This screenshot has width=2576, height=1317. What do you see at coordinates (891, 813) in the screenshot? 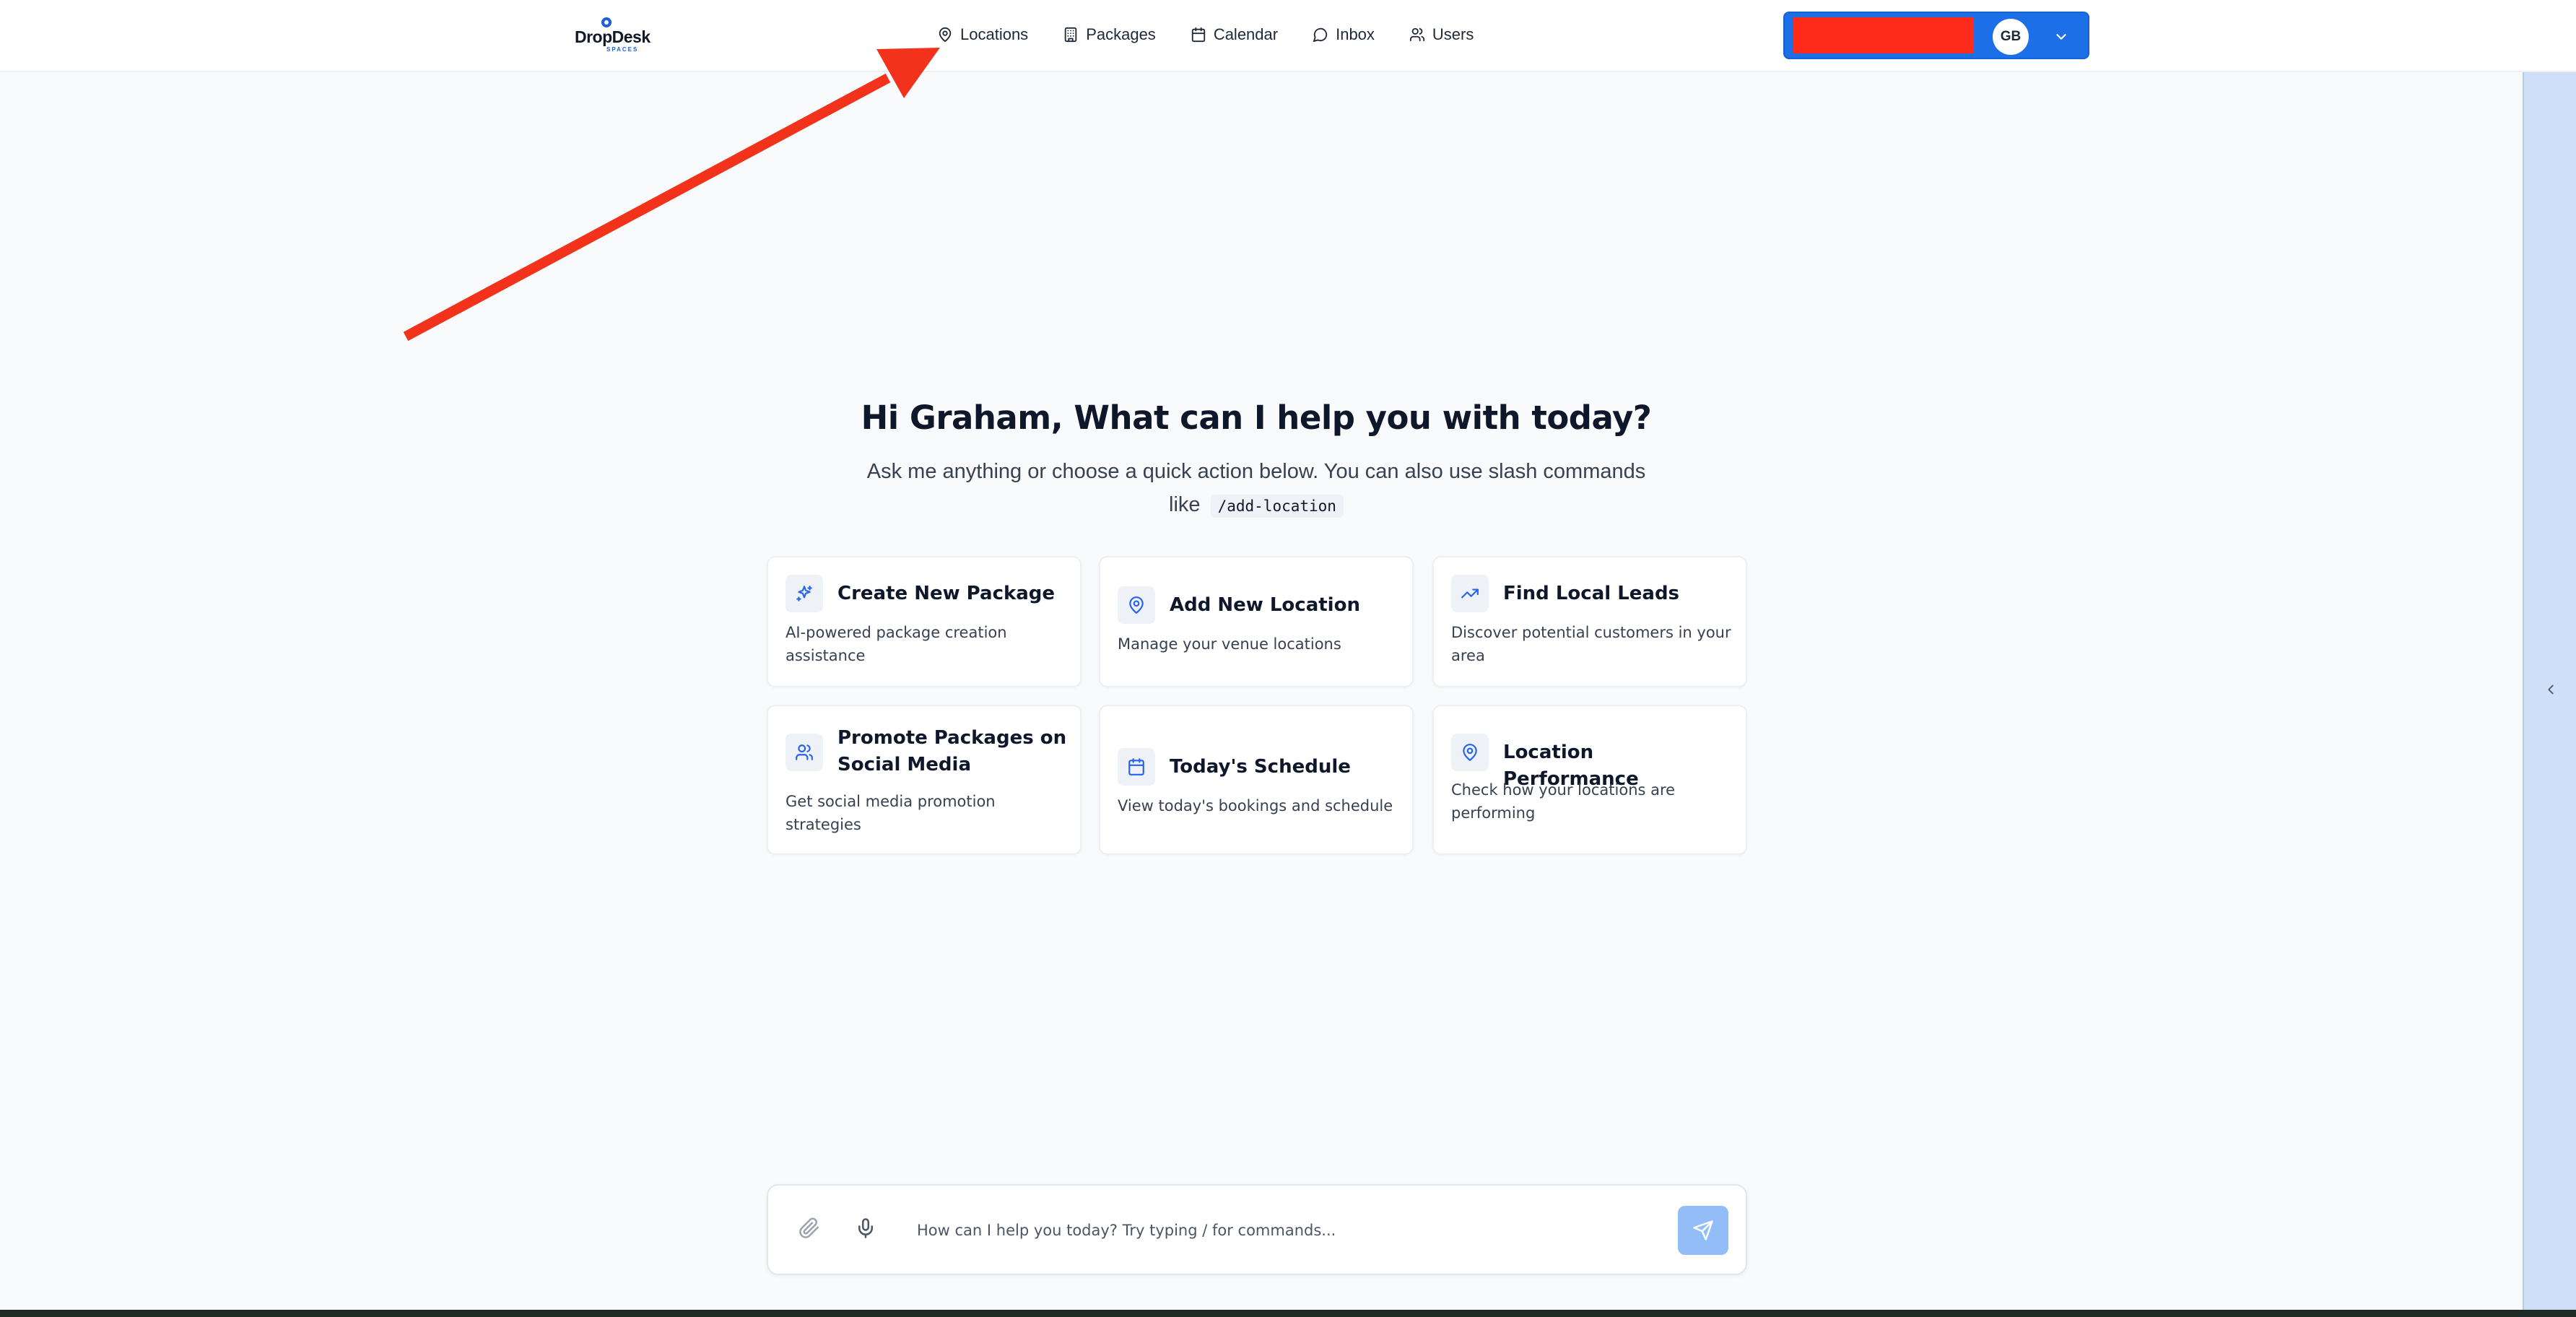
I see `card-description: Get social media promotion strategies` at bounding box center [891, 813].